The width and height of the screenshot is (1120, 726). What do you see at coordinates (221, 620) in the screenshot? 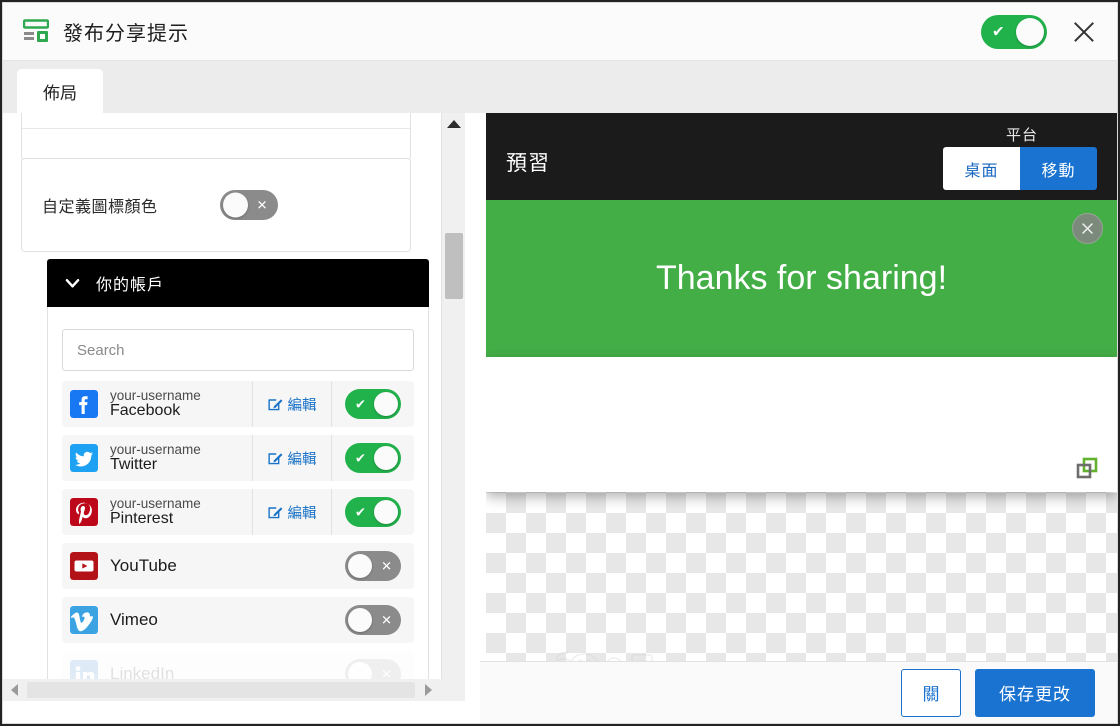
I see `account-names: Vimeo` at bounding box center [221, 620].